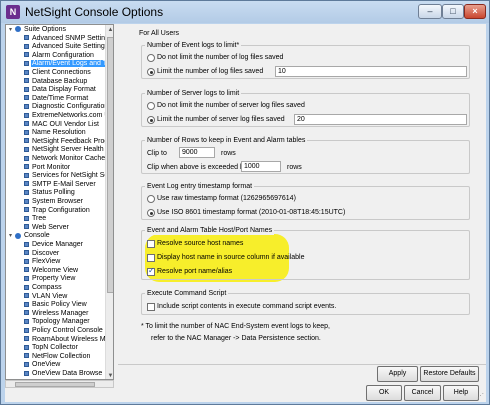  I want to click on resolve-port-checkbox, so click(151, 271).